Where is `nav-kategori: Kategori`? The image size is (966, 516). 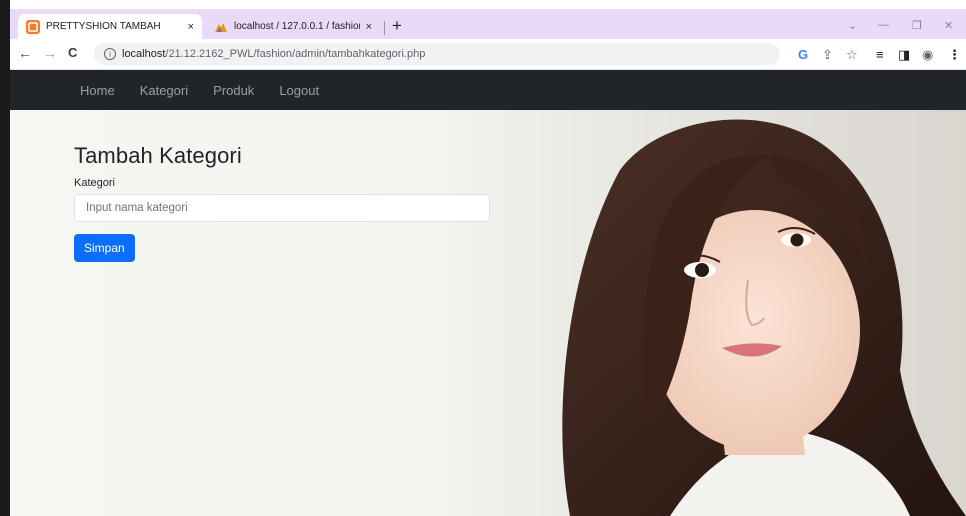 nav-kategori: Kategori is located at coordinates (164, 90).